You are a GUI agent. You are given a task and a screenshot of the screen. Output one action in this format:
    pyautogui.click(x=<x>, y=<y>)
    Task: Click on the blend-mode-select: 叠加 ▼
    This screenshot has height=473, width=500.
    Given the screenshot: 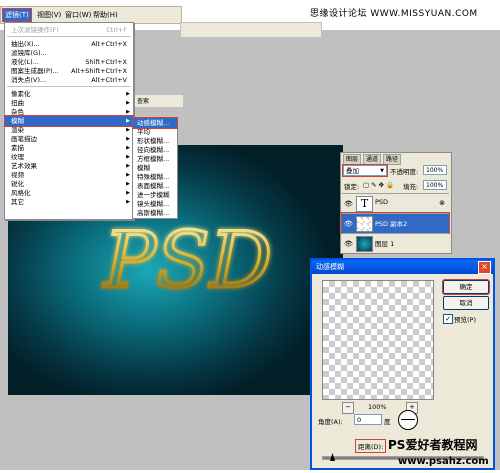 What is the action you would take?
    pyautogui.click(x=365, y=170)
    